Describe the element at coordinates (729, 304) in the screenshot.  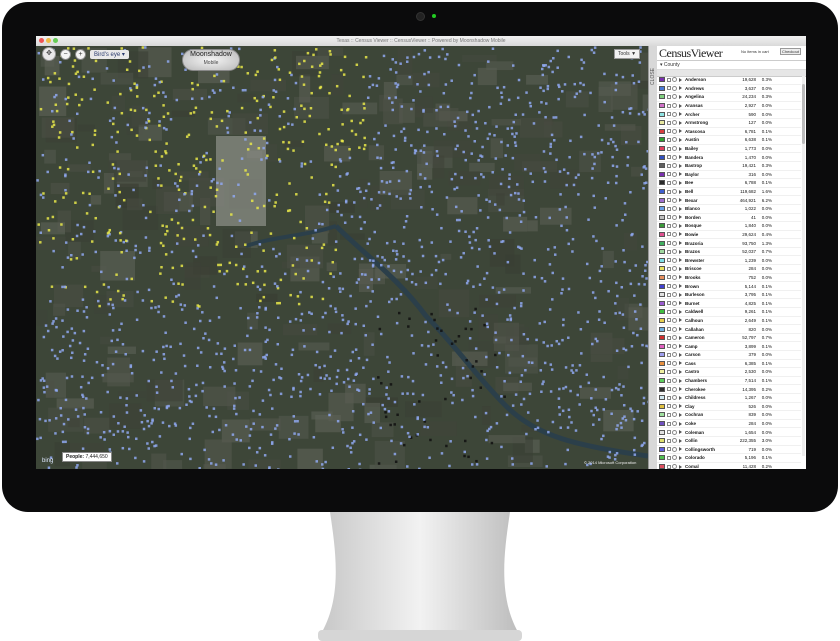
I see `table-row: Burnet 4,825 0.1%` at that location.